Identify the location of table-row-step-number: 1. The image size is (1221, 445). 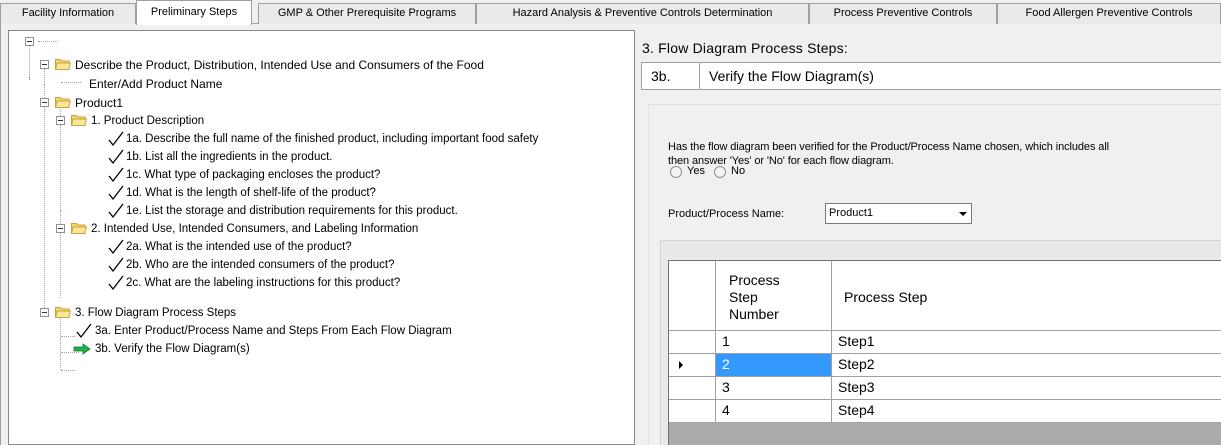
(774, 342).